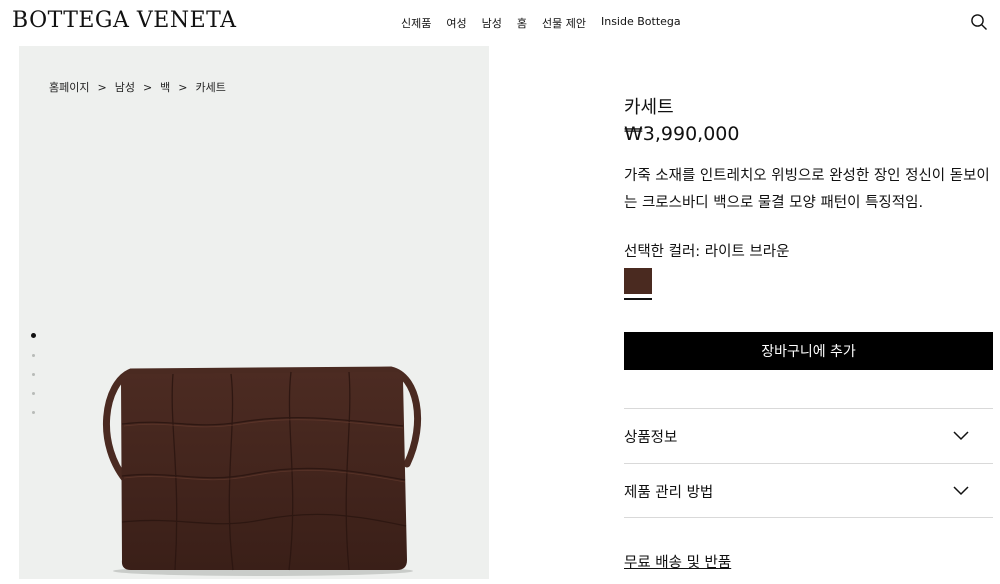  I want to click on accordion-label: 제품 관리 방법, so click(669, 492).